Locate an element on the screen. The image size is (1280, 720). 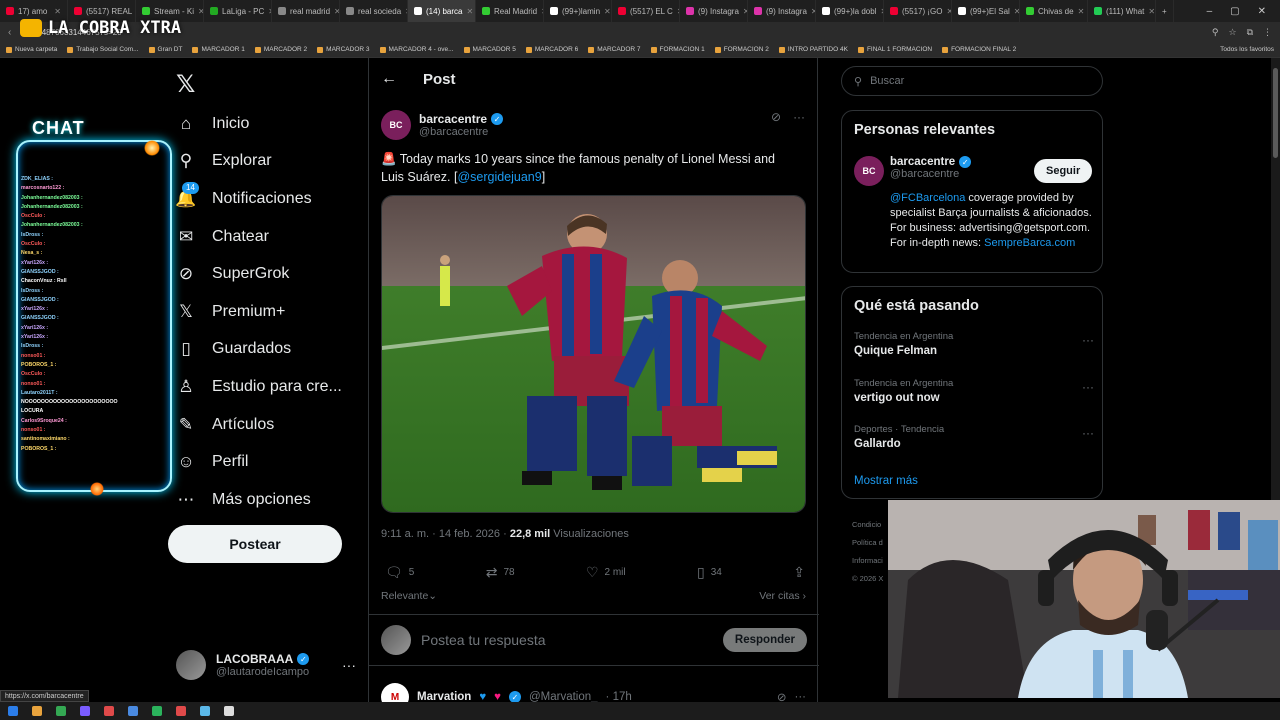
browser-tab: (5517) ¡GO✕ is located at coordinates (918, 11).